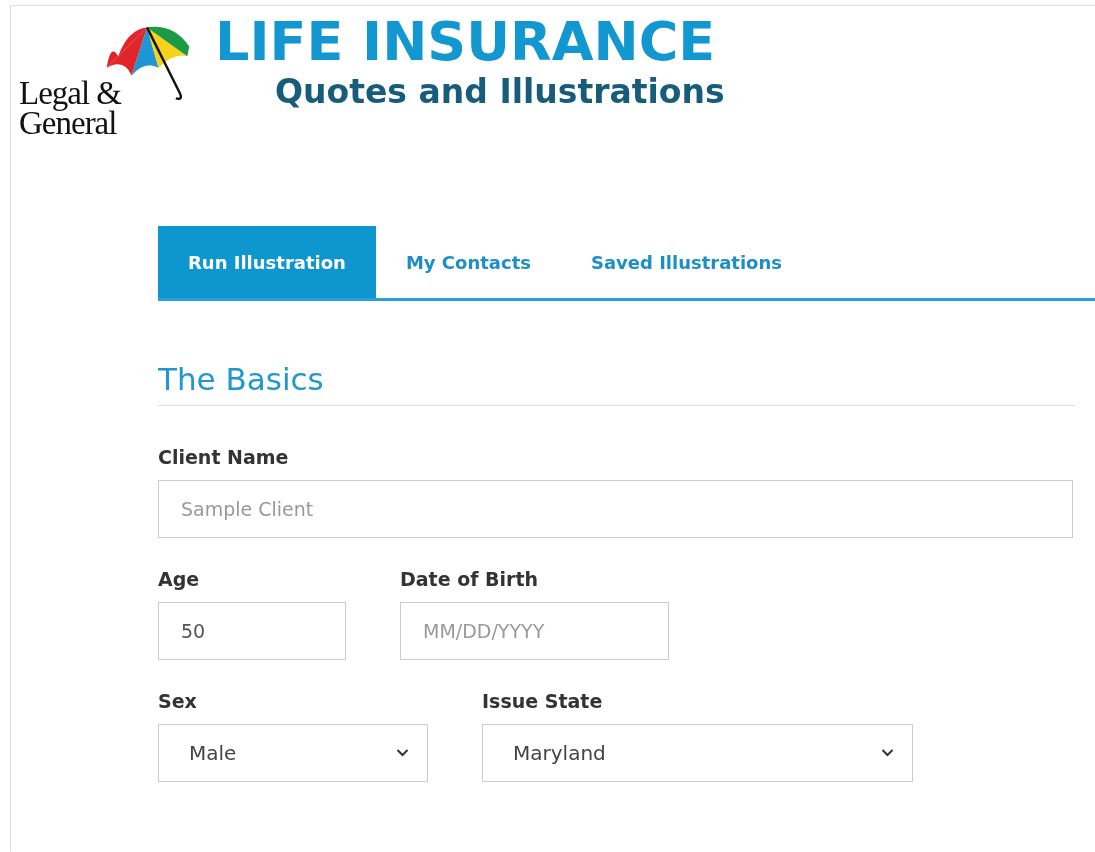 Image resolution: width=1095 pixels, height=852 pixels. Describe the element at coordinates (697, 753) in the screenshot. I see `dropdown: Maryland` at that location.